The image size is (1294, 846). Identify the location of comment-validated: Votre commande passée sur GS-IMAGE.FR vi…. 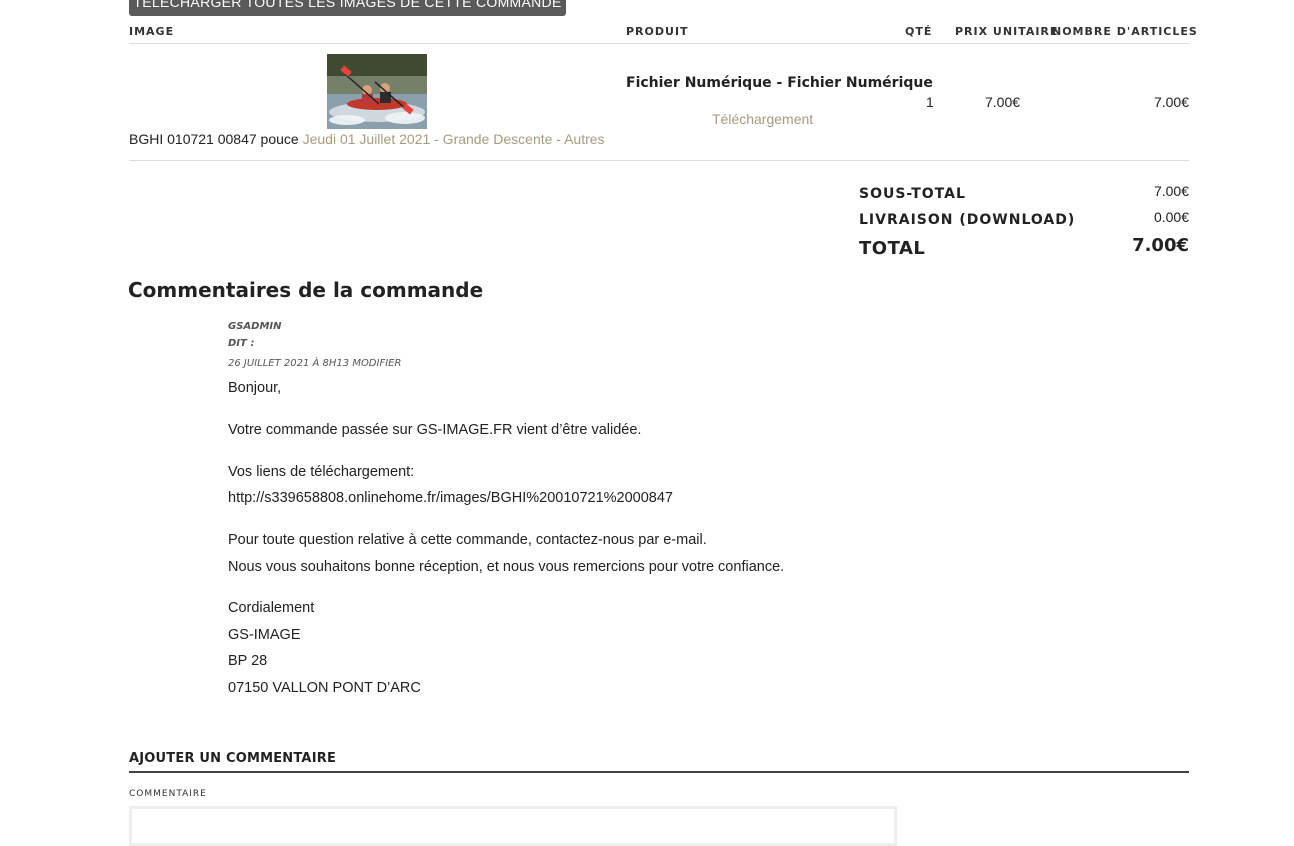
(435, 430).